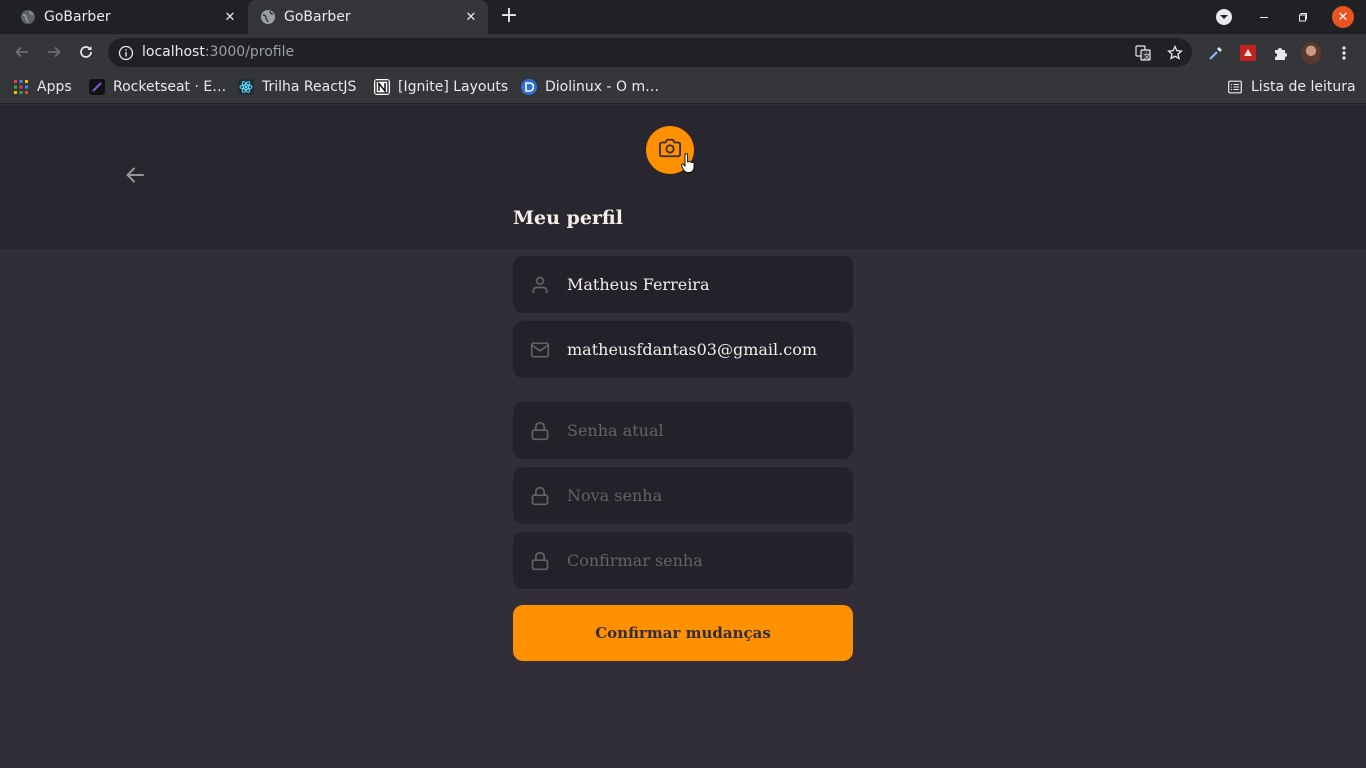 The width and height of the screenshot is (1366, 768). What do you see at coordinates (97, 87) in the screenshot?
I see `rocketseat-icon` at bounding box center [97, 87].